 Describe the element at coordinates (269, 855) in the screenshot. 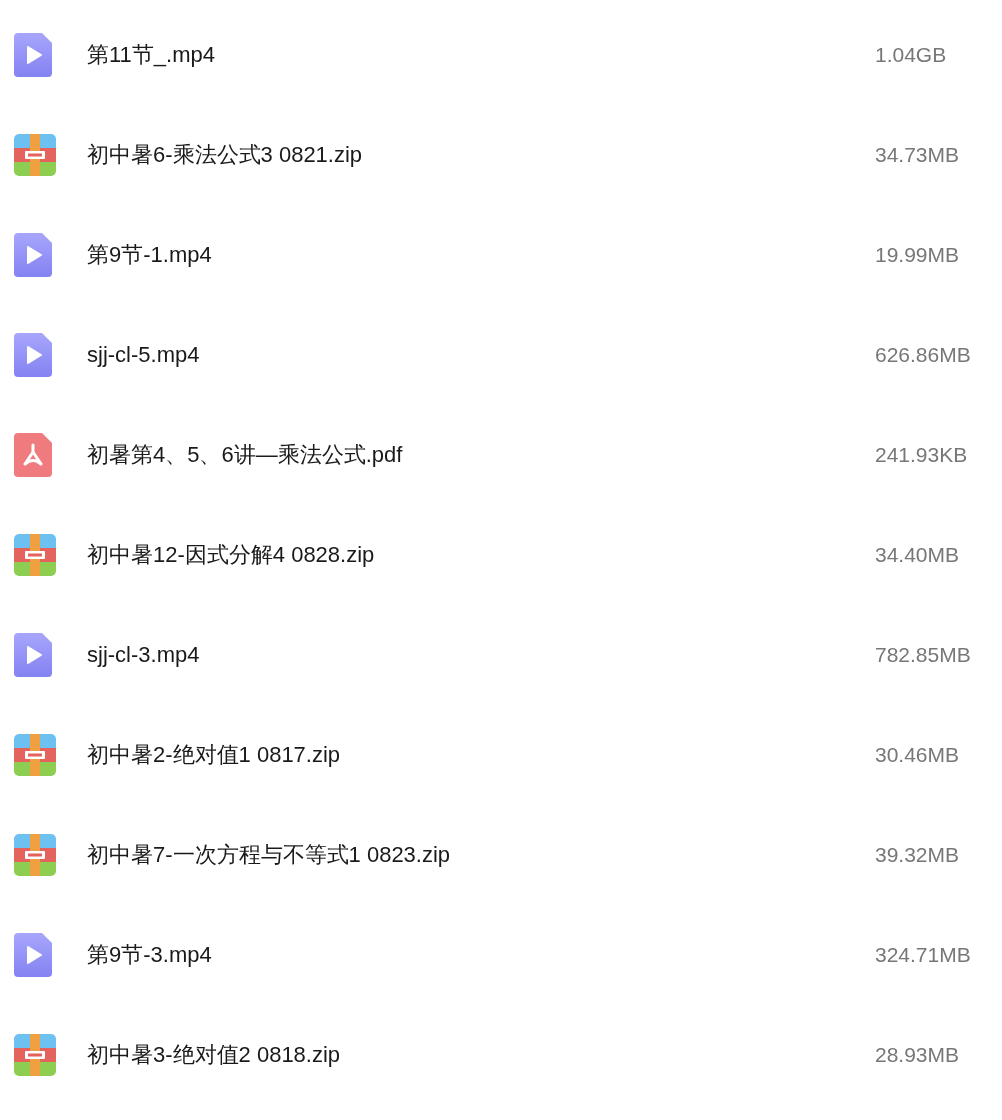

I see `file-name: 初中暑7-一次方程与不等式1 0823.zip` at that location.